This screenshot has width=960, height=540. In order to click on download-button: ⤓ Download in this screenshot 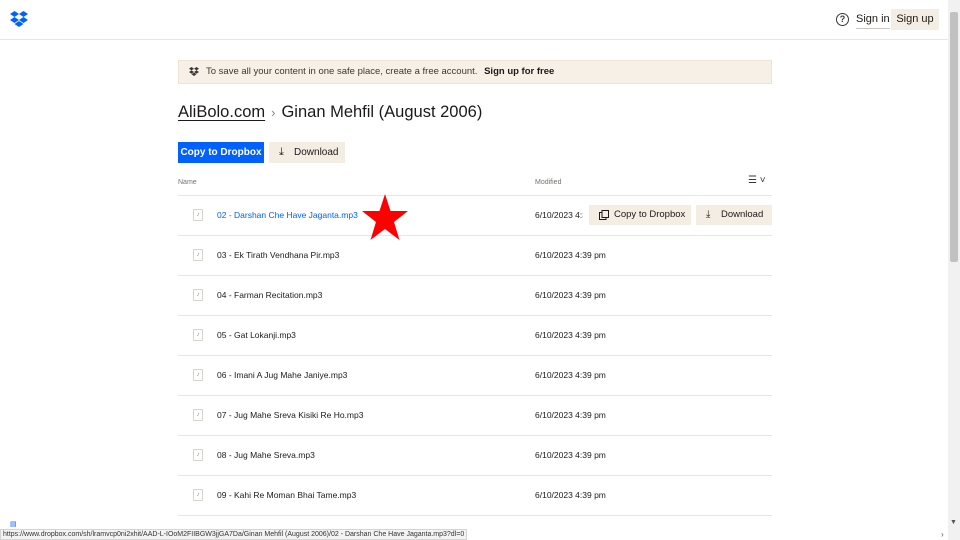, I will do `click(307, 152)`.